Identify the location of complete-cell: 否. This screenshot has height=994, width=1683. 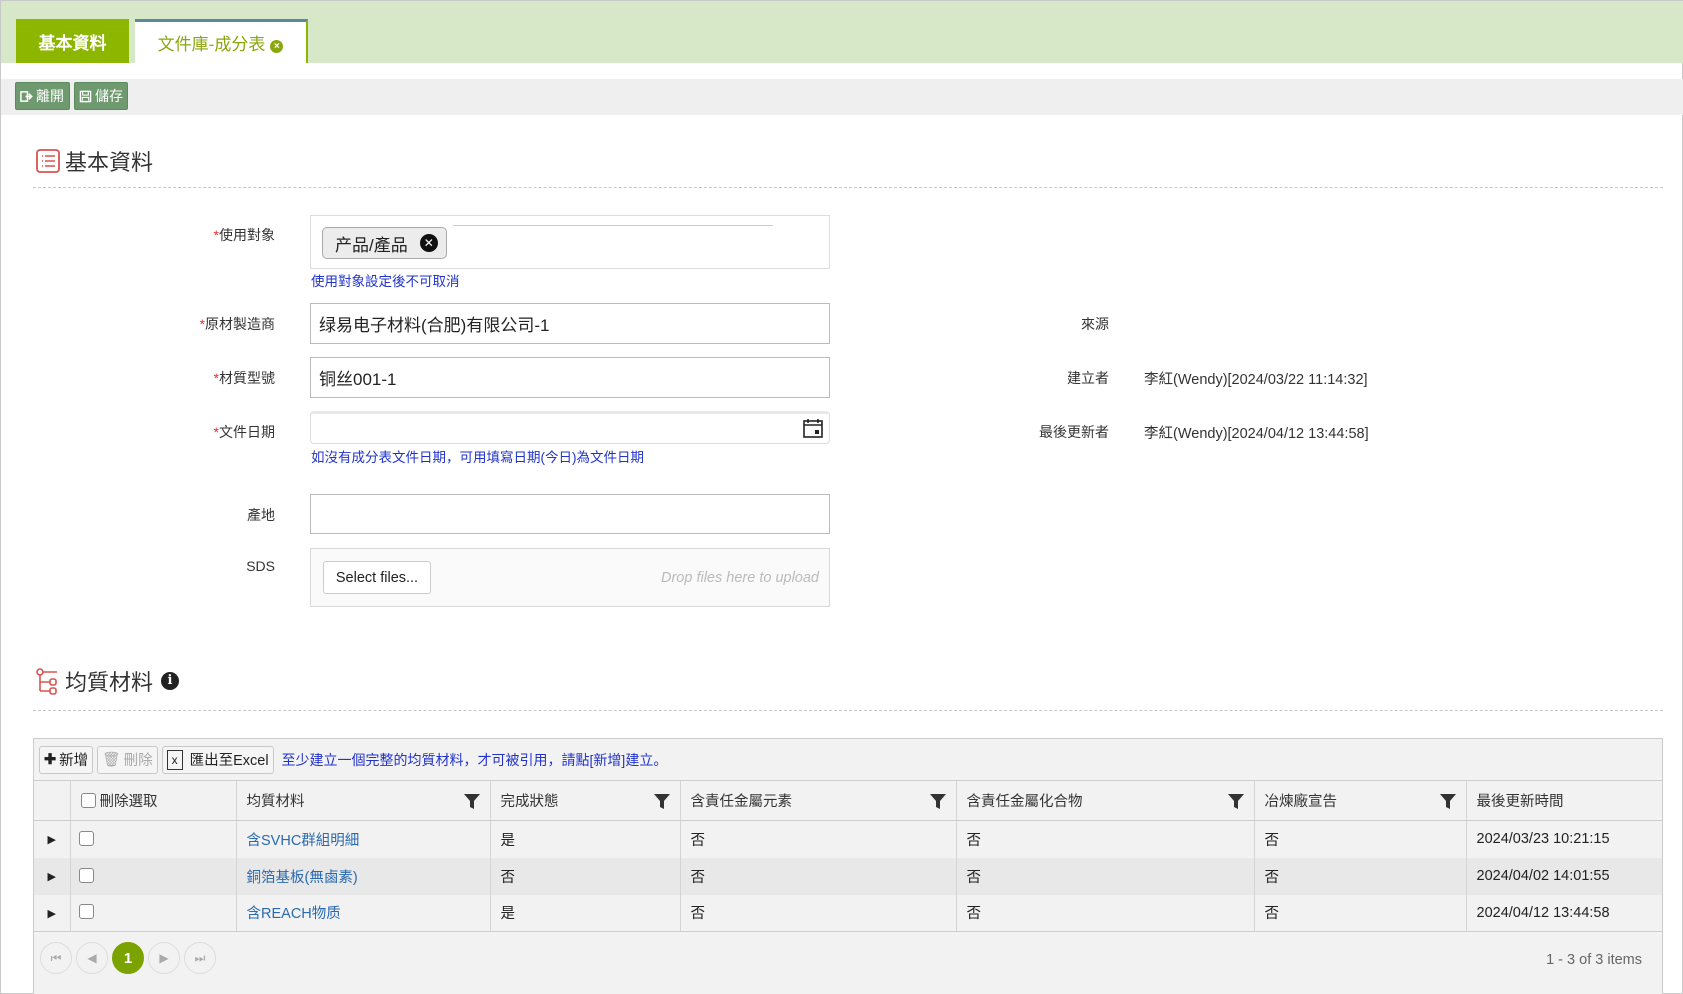
(584, 876).